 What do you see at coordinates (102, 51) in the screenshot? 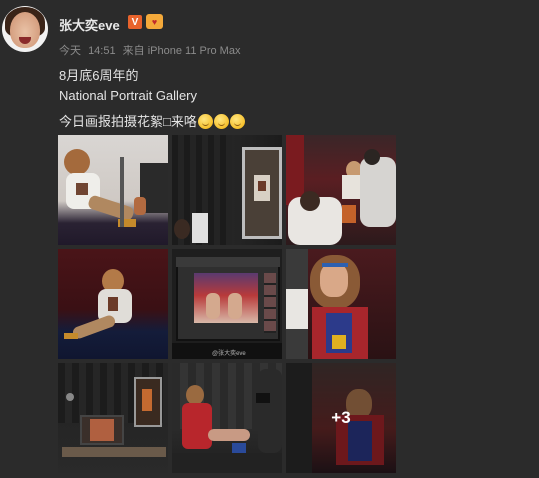
I see `post-time: 14:51` at bounding box center [102, 51].